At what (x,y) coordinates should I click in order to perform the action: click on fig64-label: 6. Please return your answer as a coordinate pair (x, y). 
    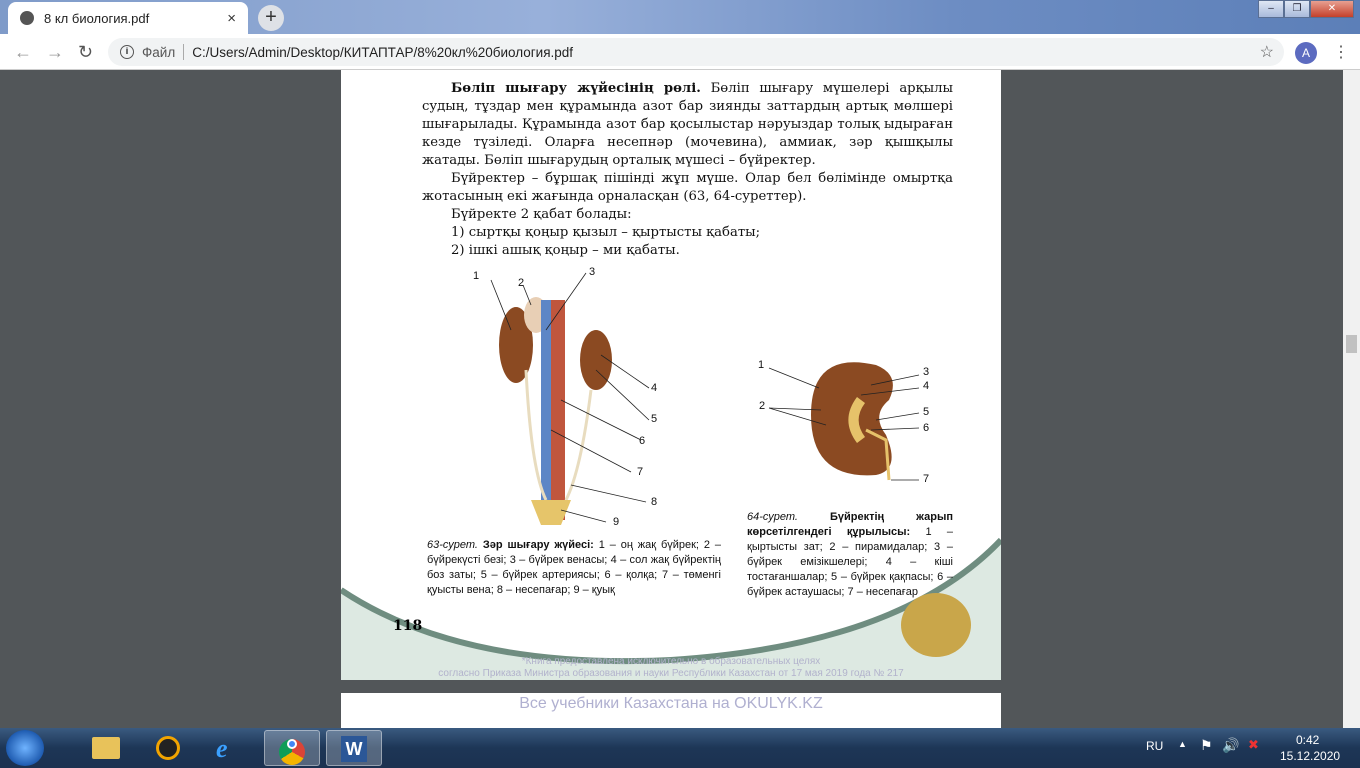
    Looking at the image, I should click on (926, 428).